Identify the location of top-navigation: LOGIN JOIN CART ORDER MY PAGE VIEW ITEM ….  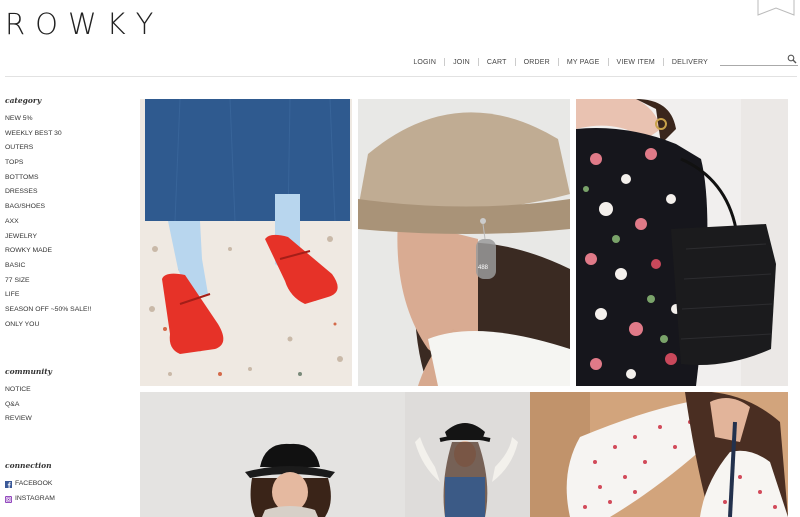
(560, 62).